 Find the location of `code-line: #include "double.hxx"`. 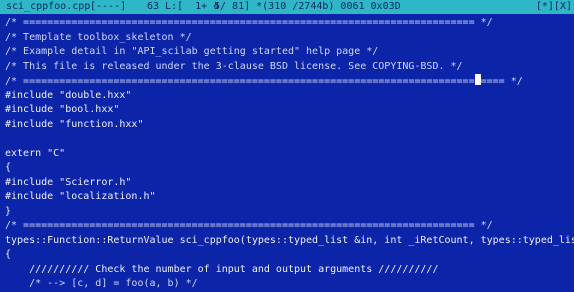

code-line: #include "double.hxx" is located at coordinates (68, 95).